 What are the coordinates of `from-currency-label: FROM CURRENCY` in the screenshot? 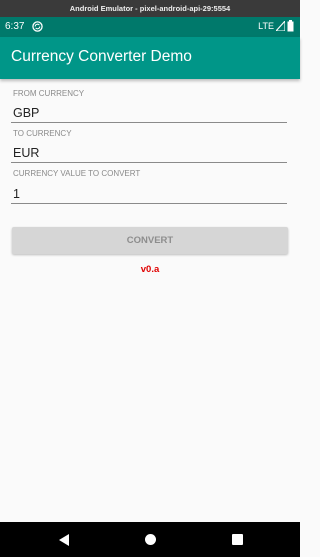 It's located at (49, 93).